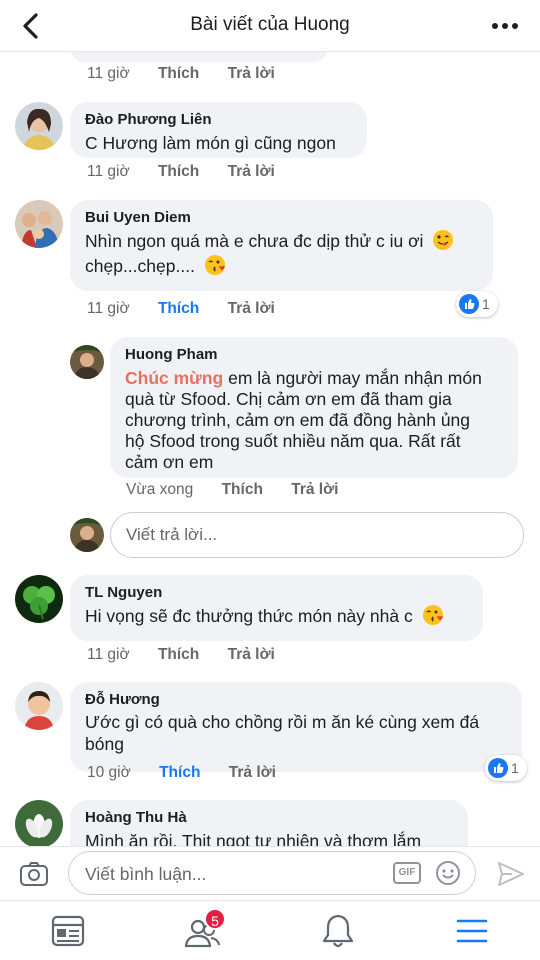  I want to click on news-feed-icon, so click(68, 931).